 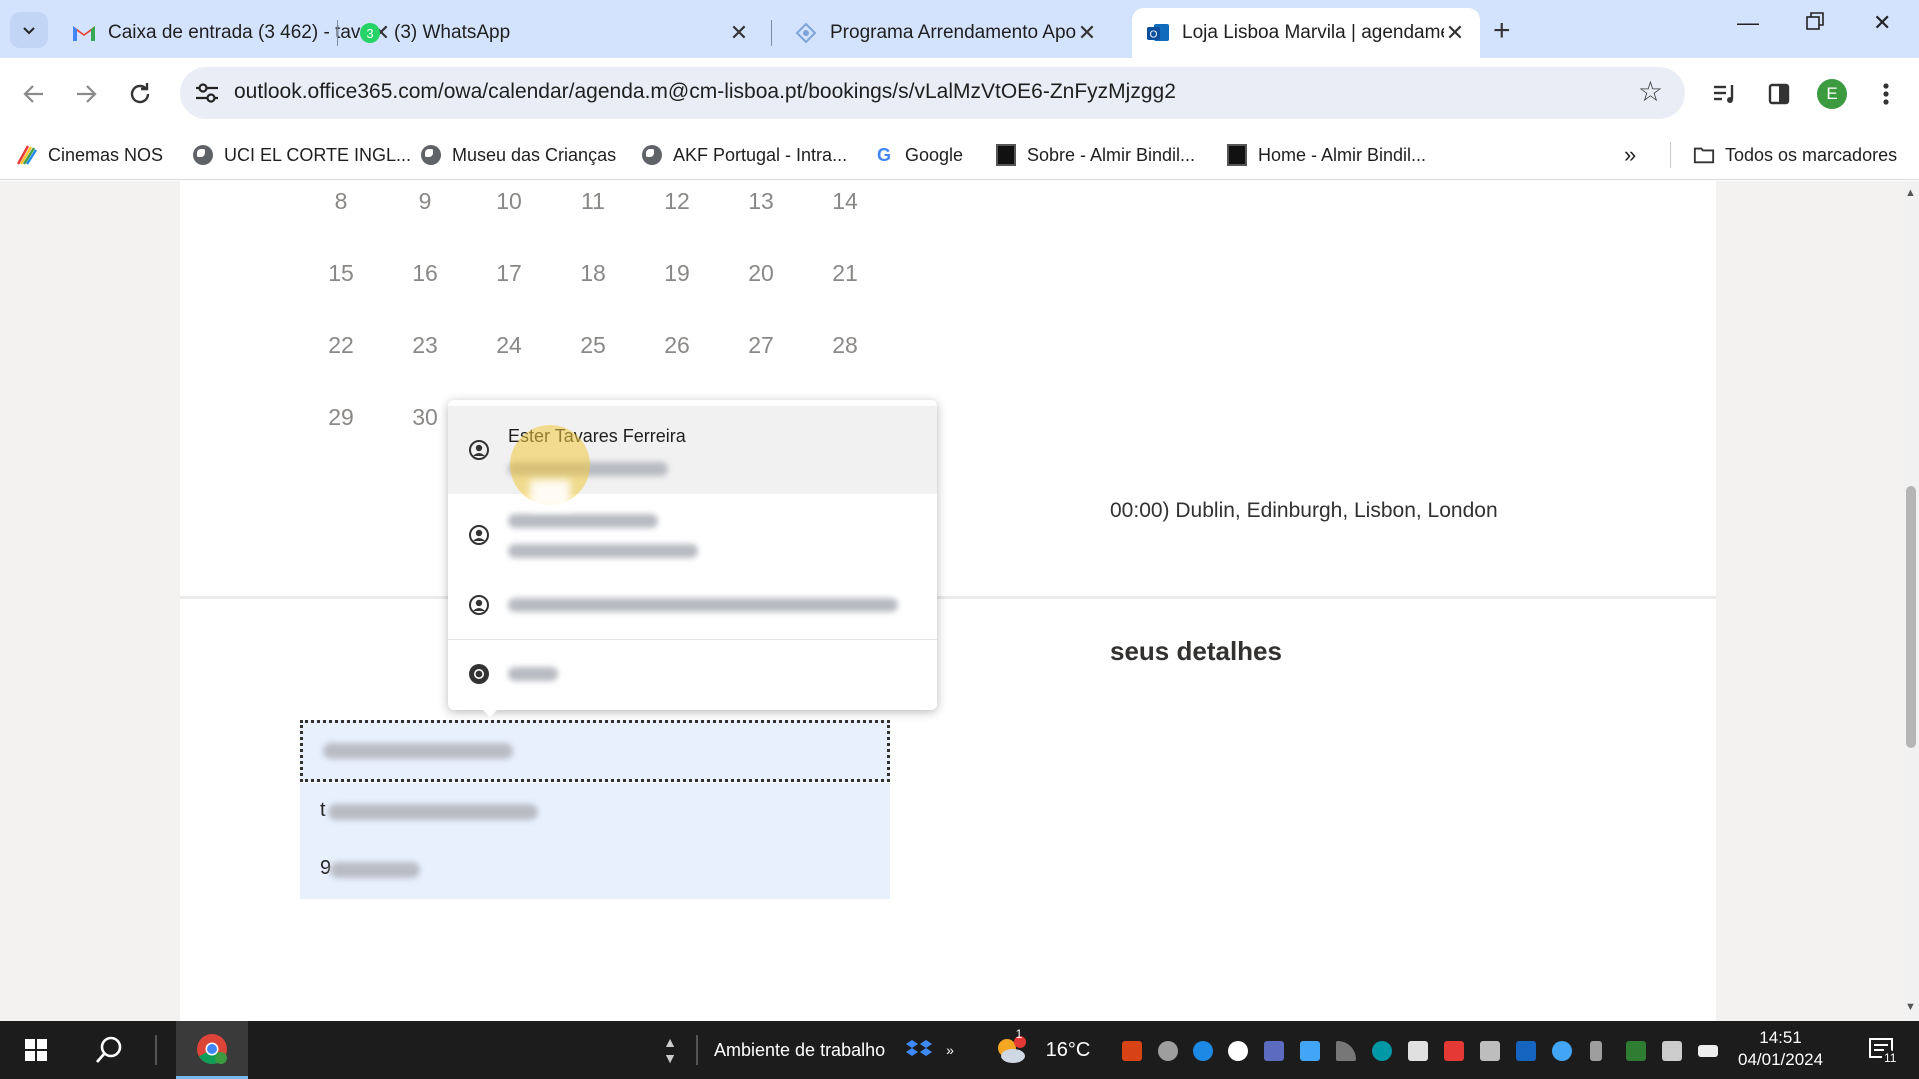 I want to click on calendar-day: 20, so click(x=761, y=273).